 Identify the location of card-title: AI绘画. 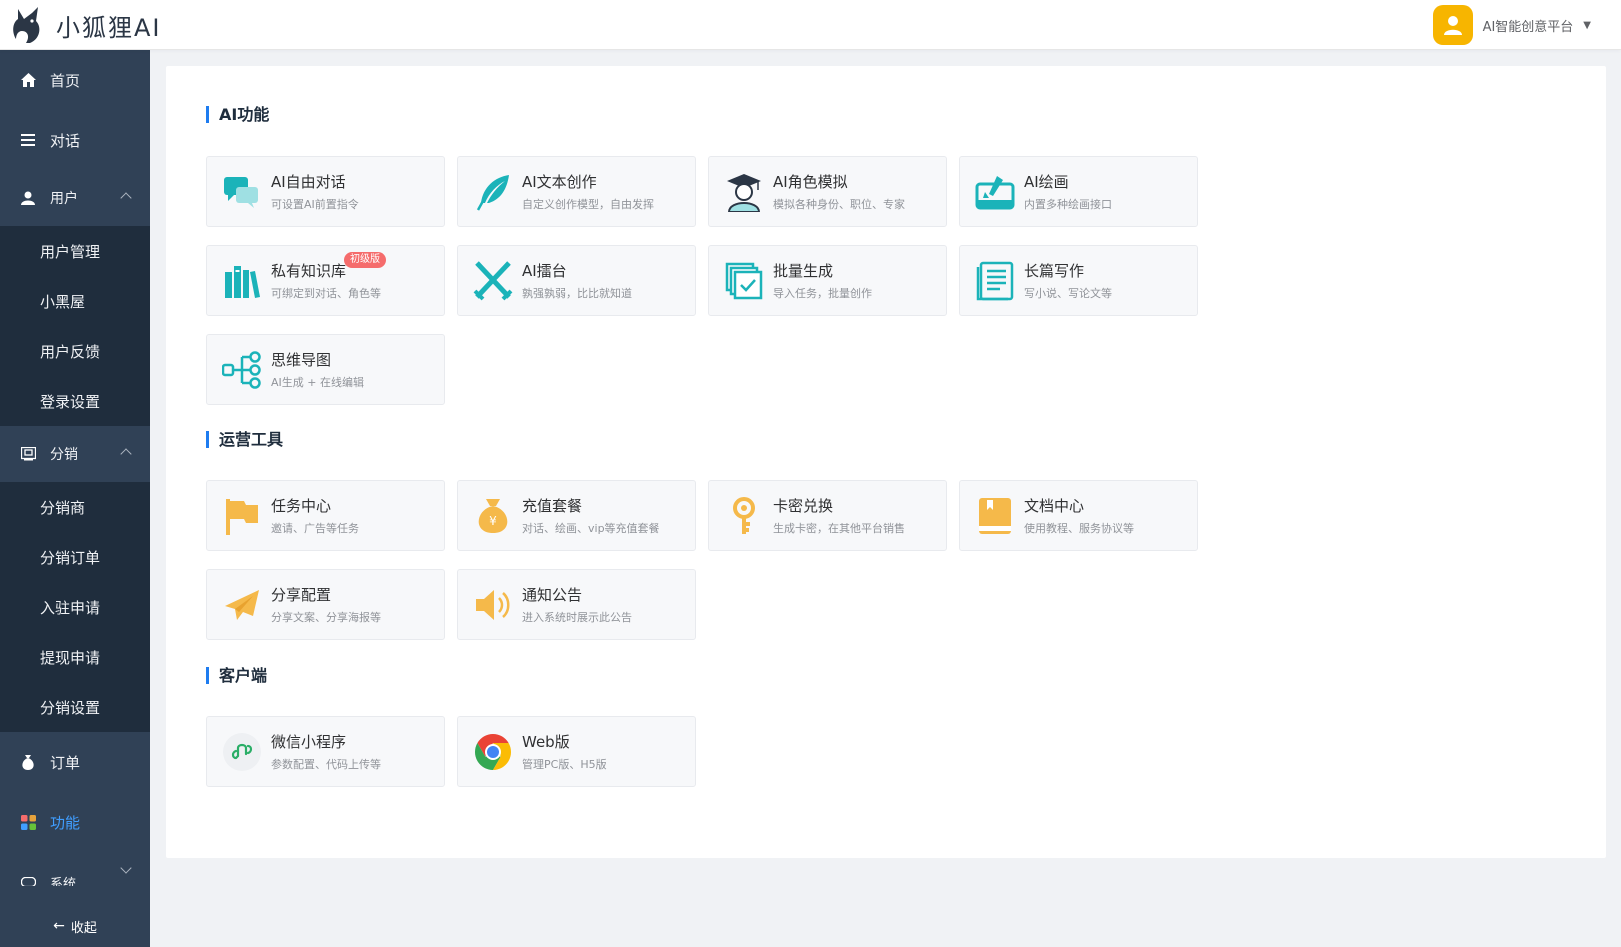
(1046, 181).